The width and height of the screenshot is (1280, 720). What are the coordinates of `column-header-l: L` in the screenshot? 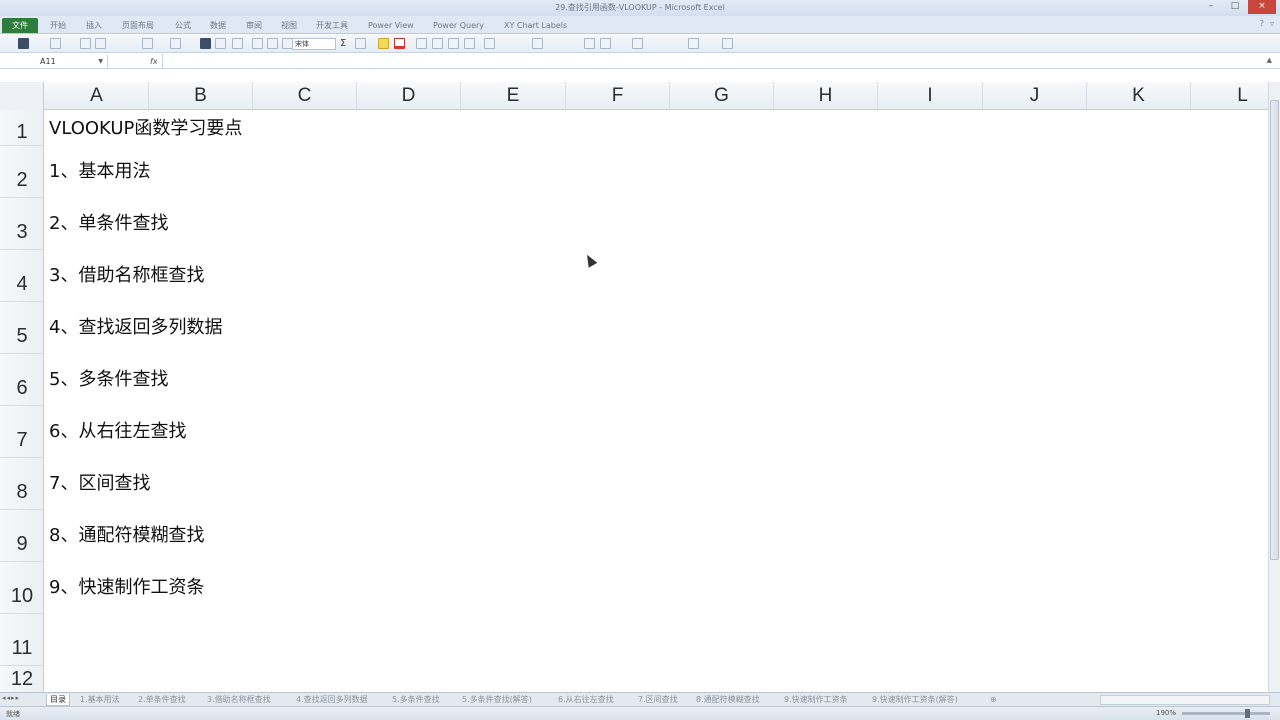 It's located at (1235, 96).